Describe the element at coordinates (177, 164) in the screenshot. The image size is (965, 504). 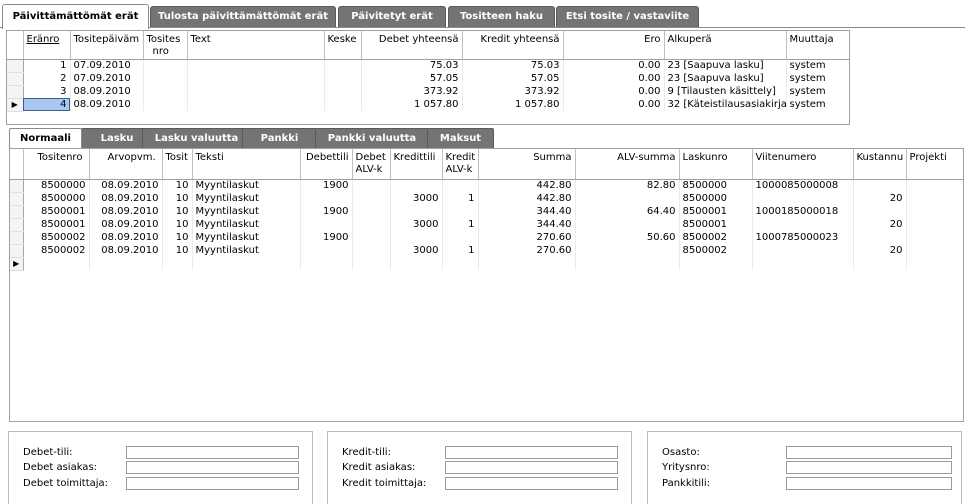
I see `col-header-tosit: Tosit` at that location.